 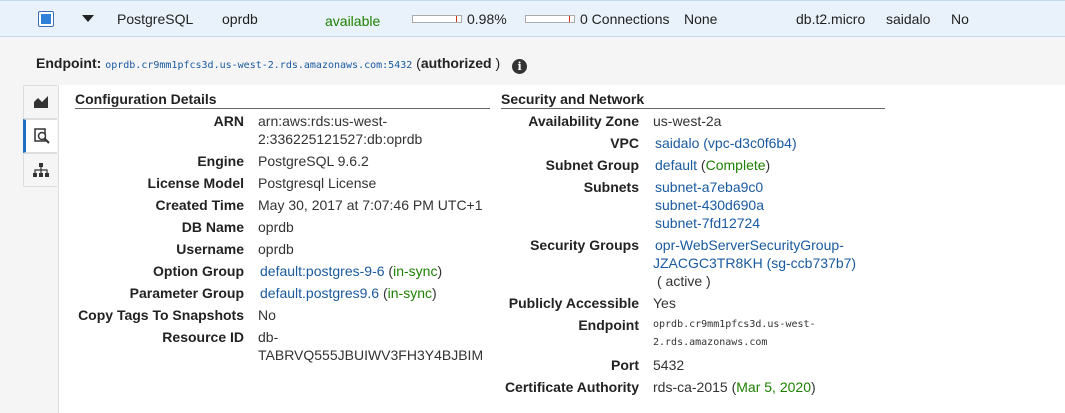 I want to click on resource-id-line2: TABRVQ555JBUIWV3FH3Y4BJBIM, so click(x=371, y=355).